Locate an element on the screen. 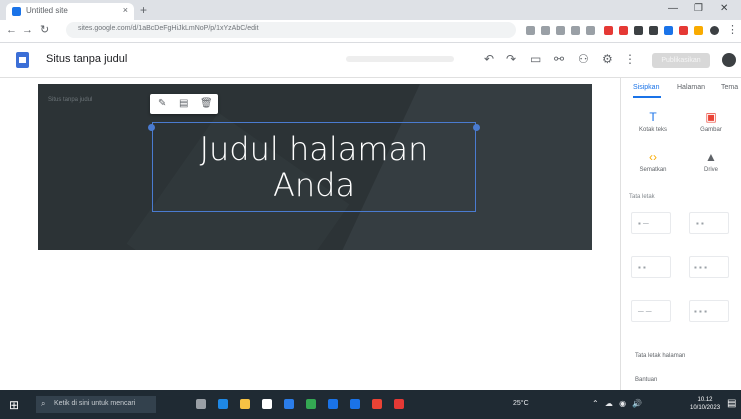 The image size is (741, 419). edit-icon: ✎ is located at coordinates (162, 104).